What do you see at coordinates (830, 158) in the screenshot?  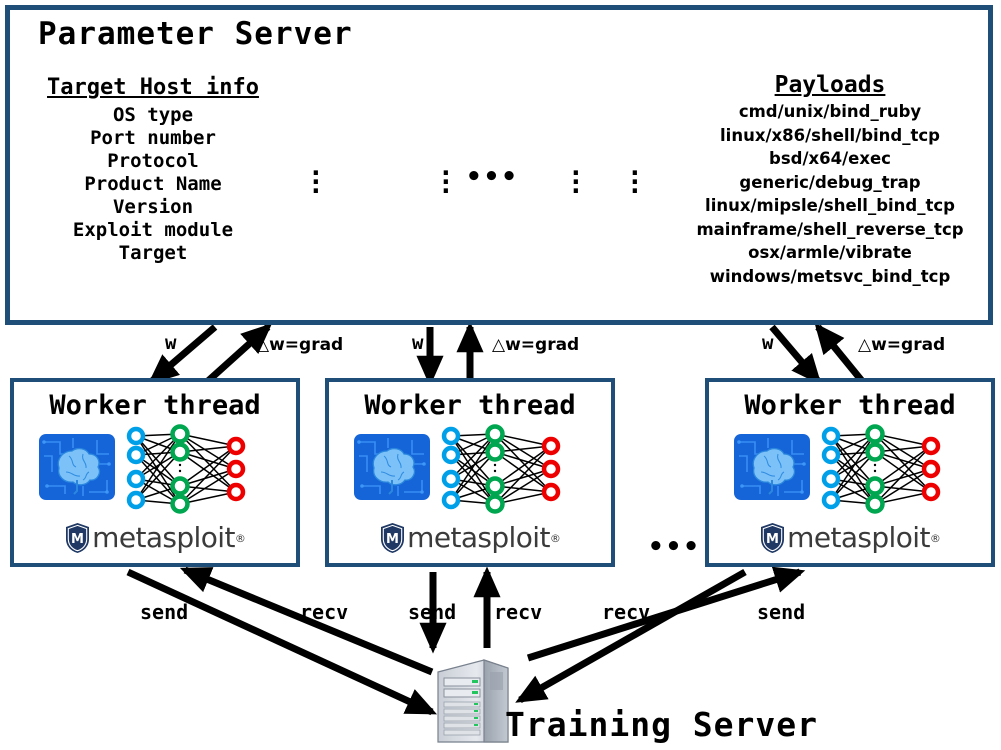 I see `payload-item: bsd/x64/exec` at bounding box center [830, 158].